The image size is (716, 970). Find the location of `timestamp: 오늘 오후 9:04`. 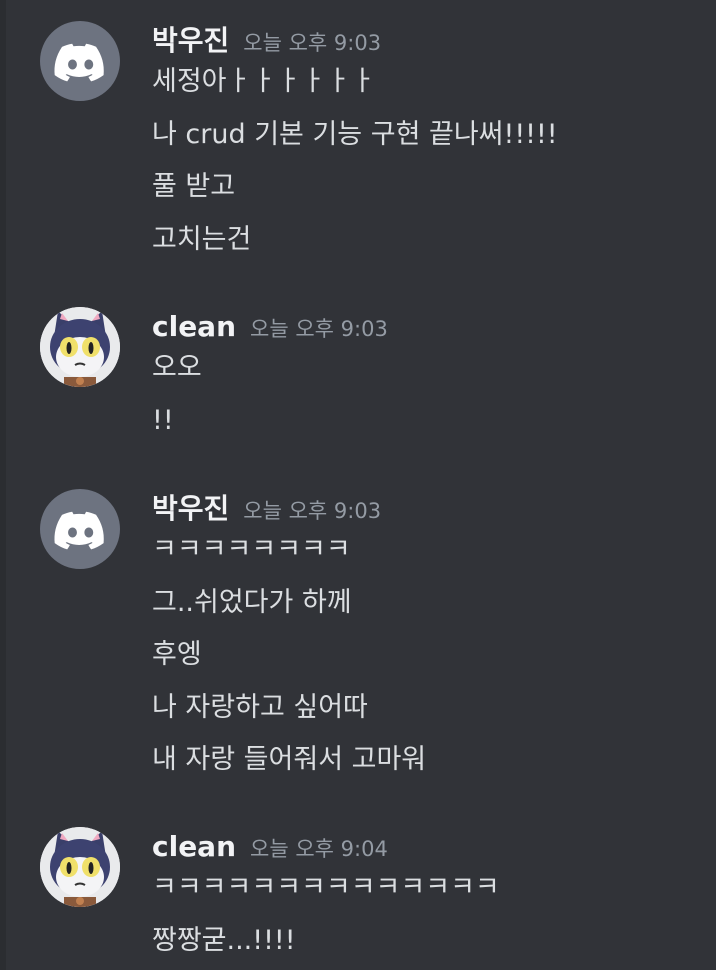

timestamp: 오늘 오후 9:04 is located at coordinates (319, 849).